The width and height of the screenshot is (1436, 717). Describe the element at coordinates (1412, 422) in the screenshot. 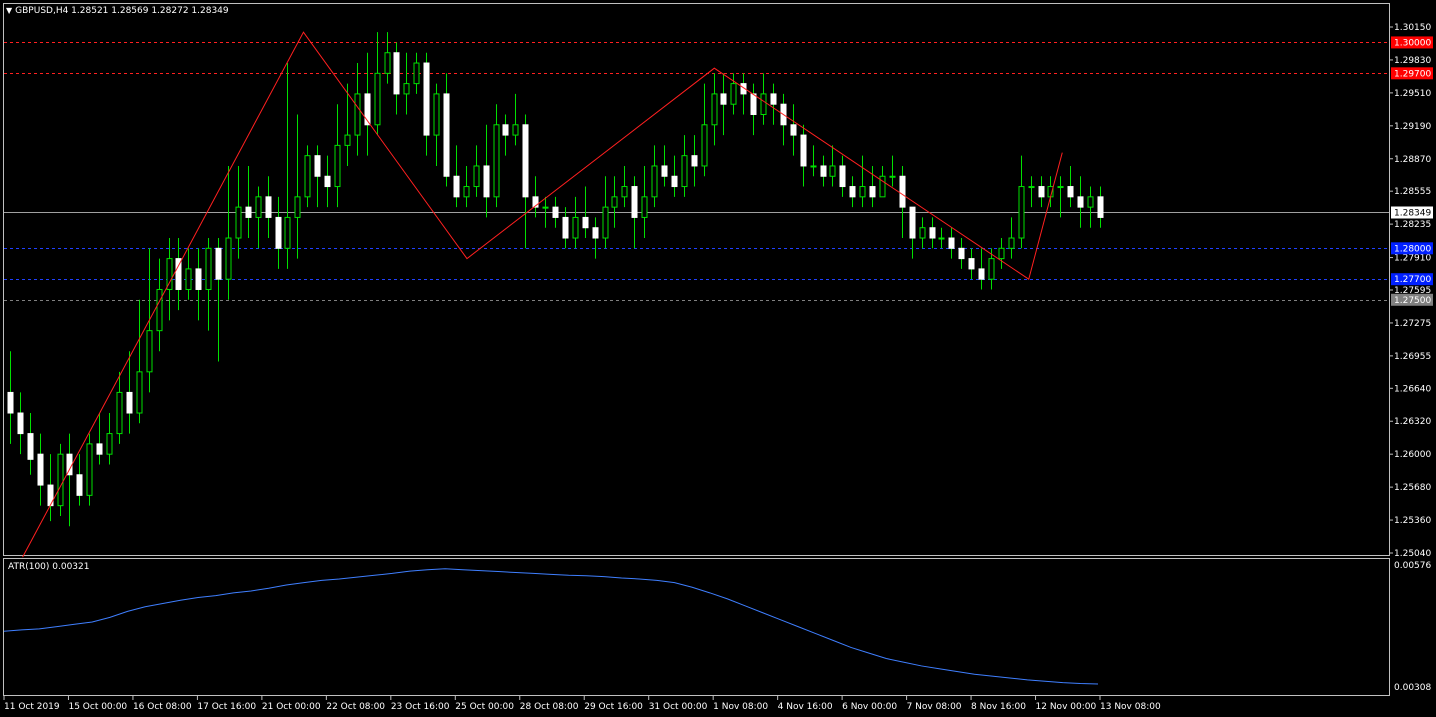

I see `price-tick-label: 1.26320` at that location.